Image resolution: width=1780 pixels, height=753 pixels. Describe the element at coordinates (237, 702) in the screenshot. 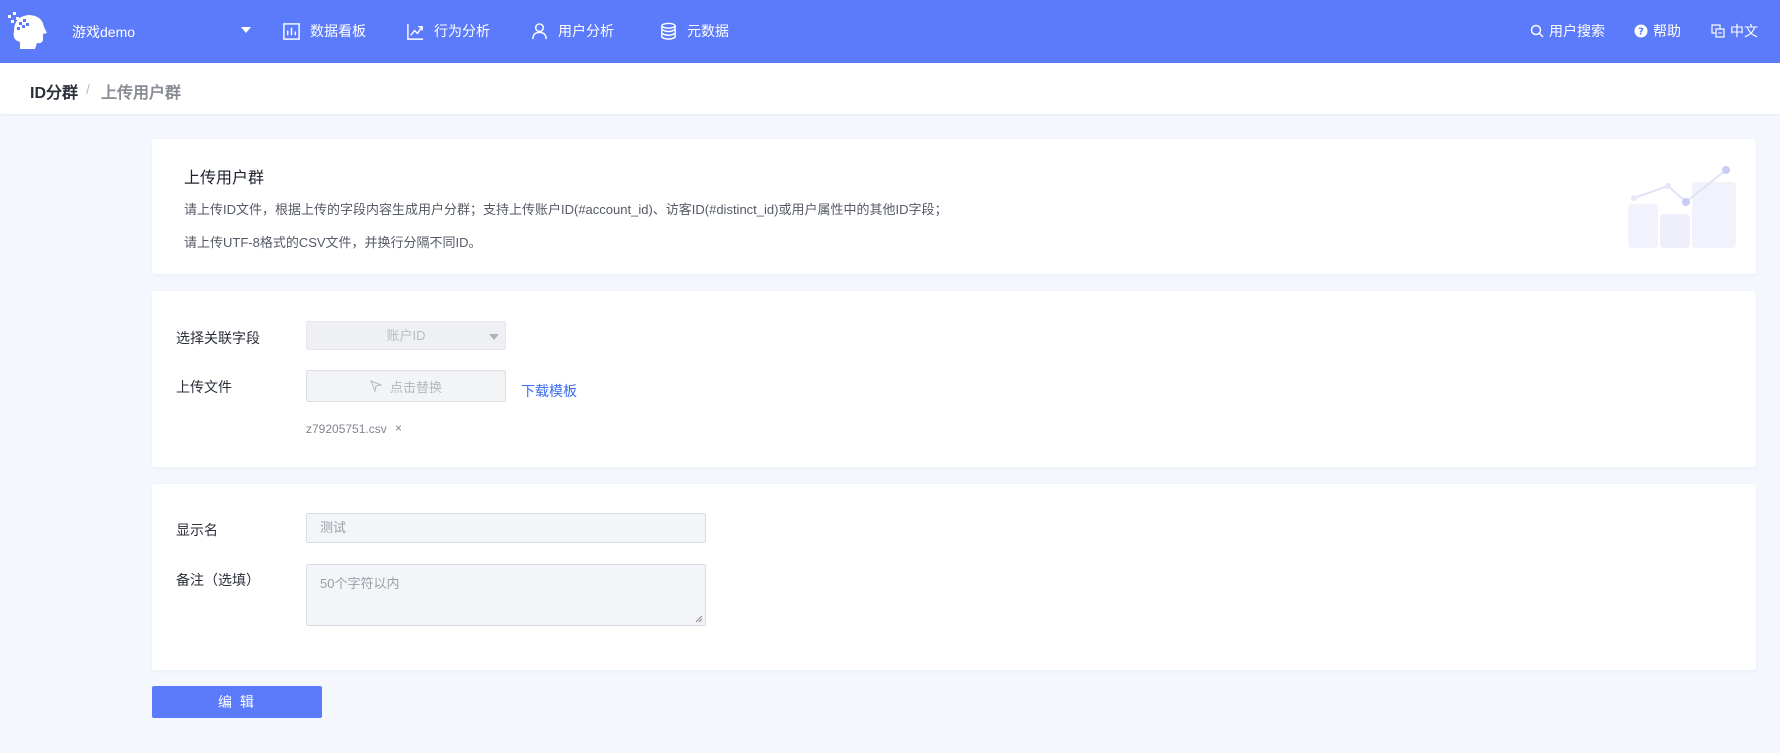

I see `edit-button: 编 辑` at that location.